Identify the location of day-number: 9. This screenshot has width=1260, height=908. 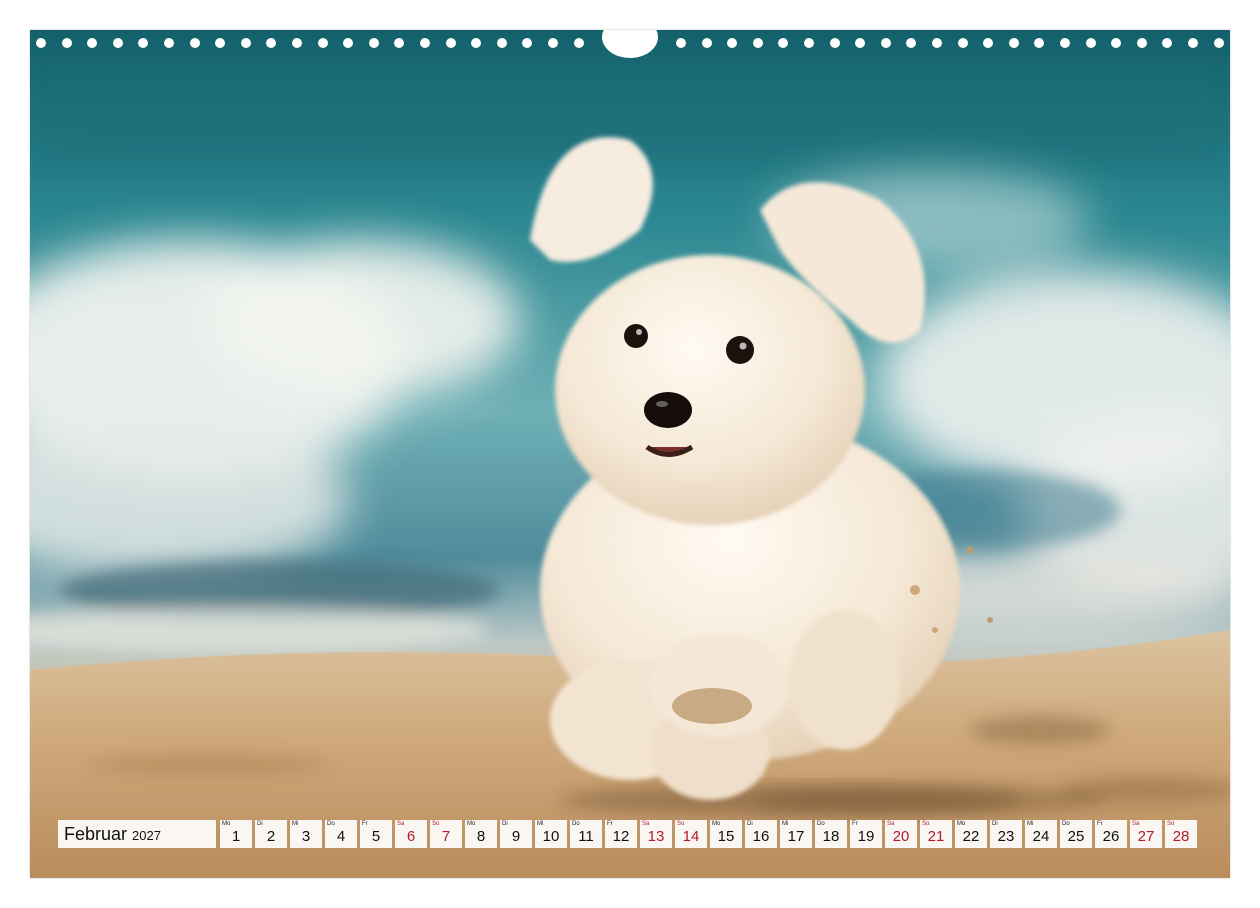
(516, 836).